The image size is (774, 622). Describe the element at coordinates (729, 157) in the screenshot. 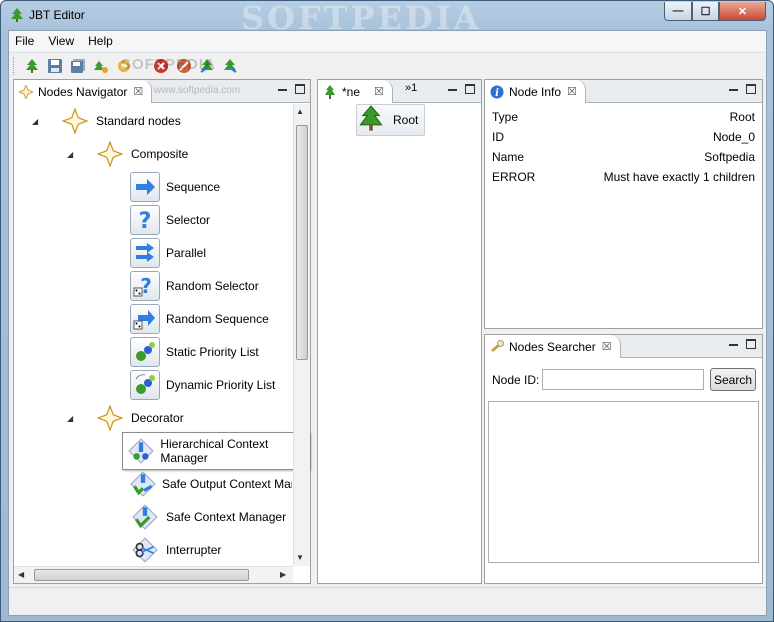

I see `info-value: Softpedia` at that location.